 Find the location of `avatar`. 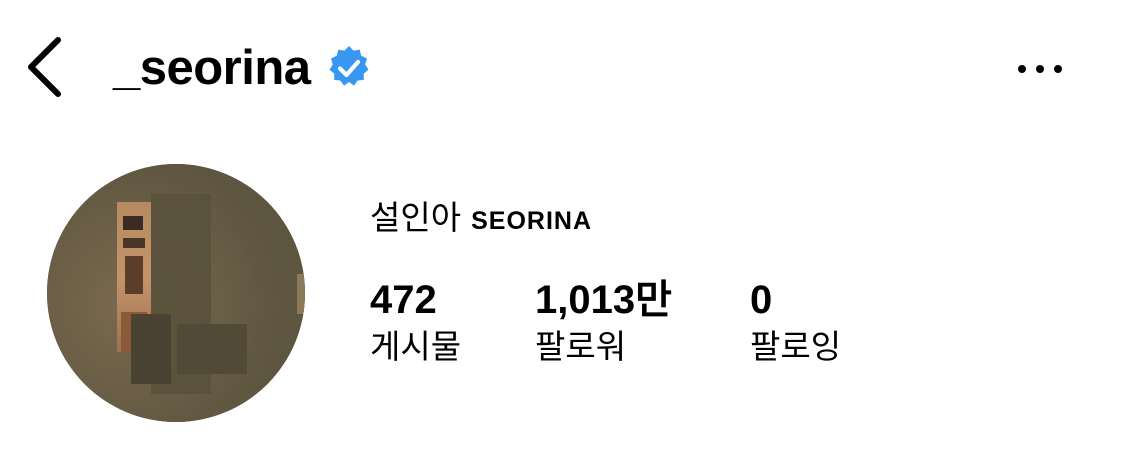

avatar is located at coordinates (176, 293).